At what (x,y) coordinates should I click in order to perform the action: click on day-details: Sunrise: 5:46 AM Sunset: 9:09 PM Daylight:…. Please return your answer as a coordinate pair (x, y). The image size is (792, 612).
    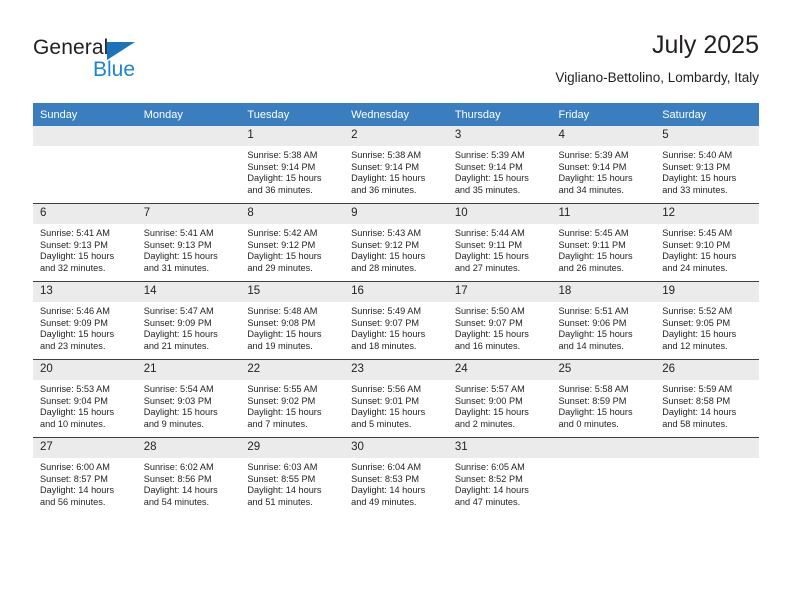
    Looking at the image, I should click on (85, 327).